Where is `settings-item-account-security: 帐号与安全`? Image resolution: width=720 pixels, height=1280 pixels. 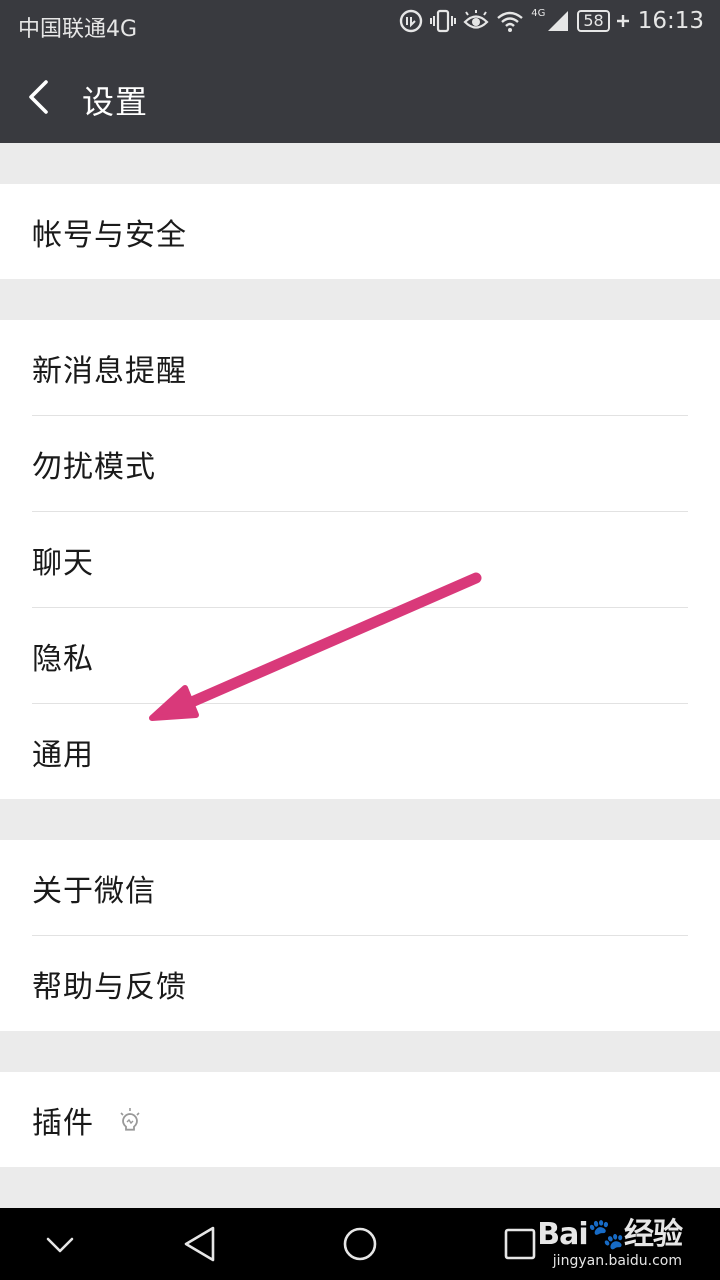 settings-item-account-security: 帐号与安全 is located at coordinates (360, 231).